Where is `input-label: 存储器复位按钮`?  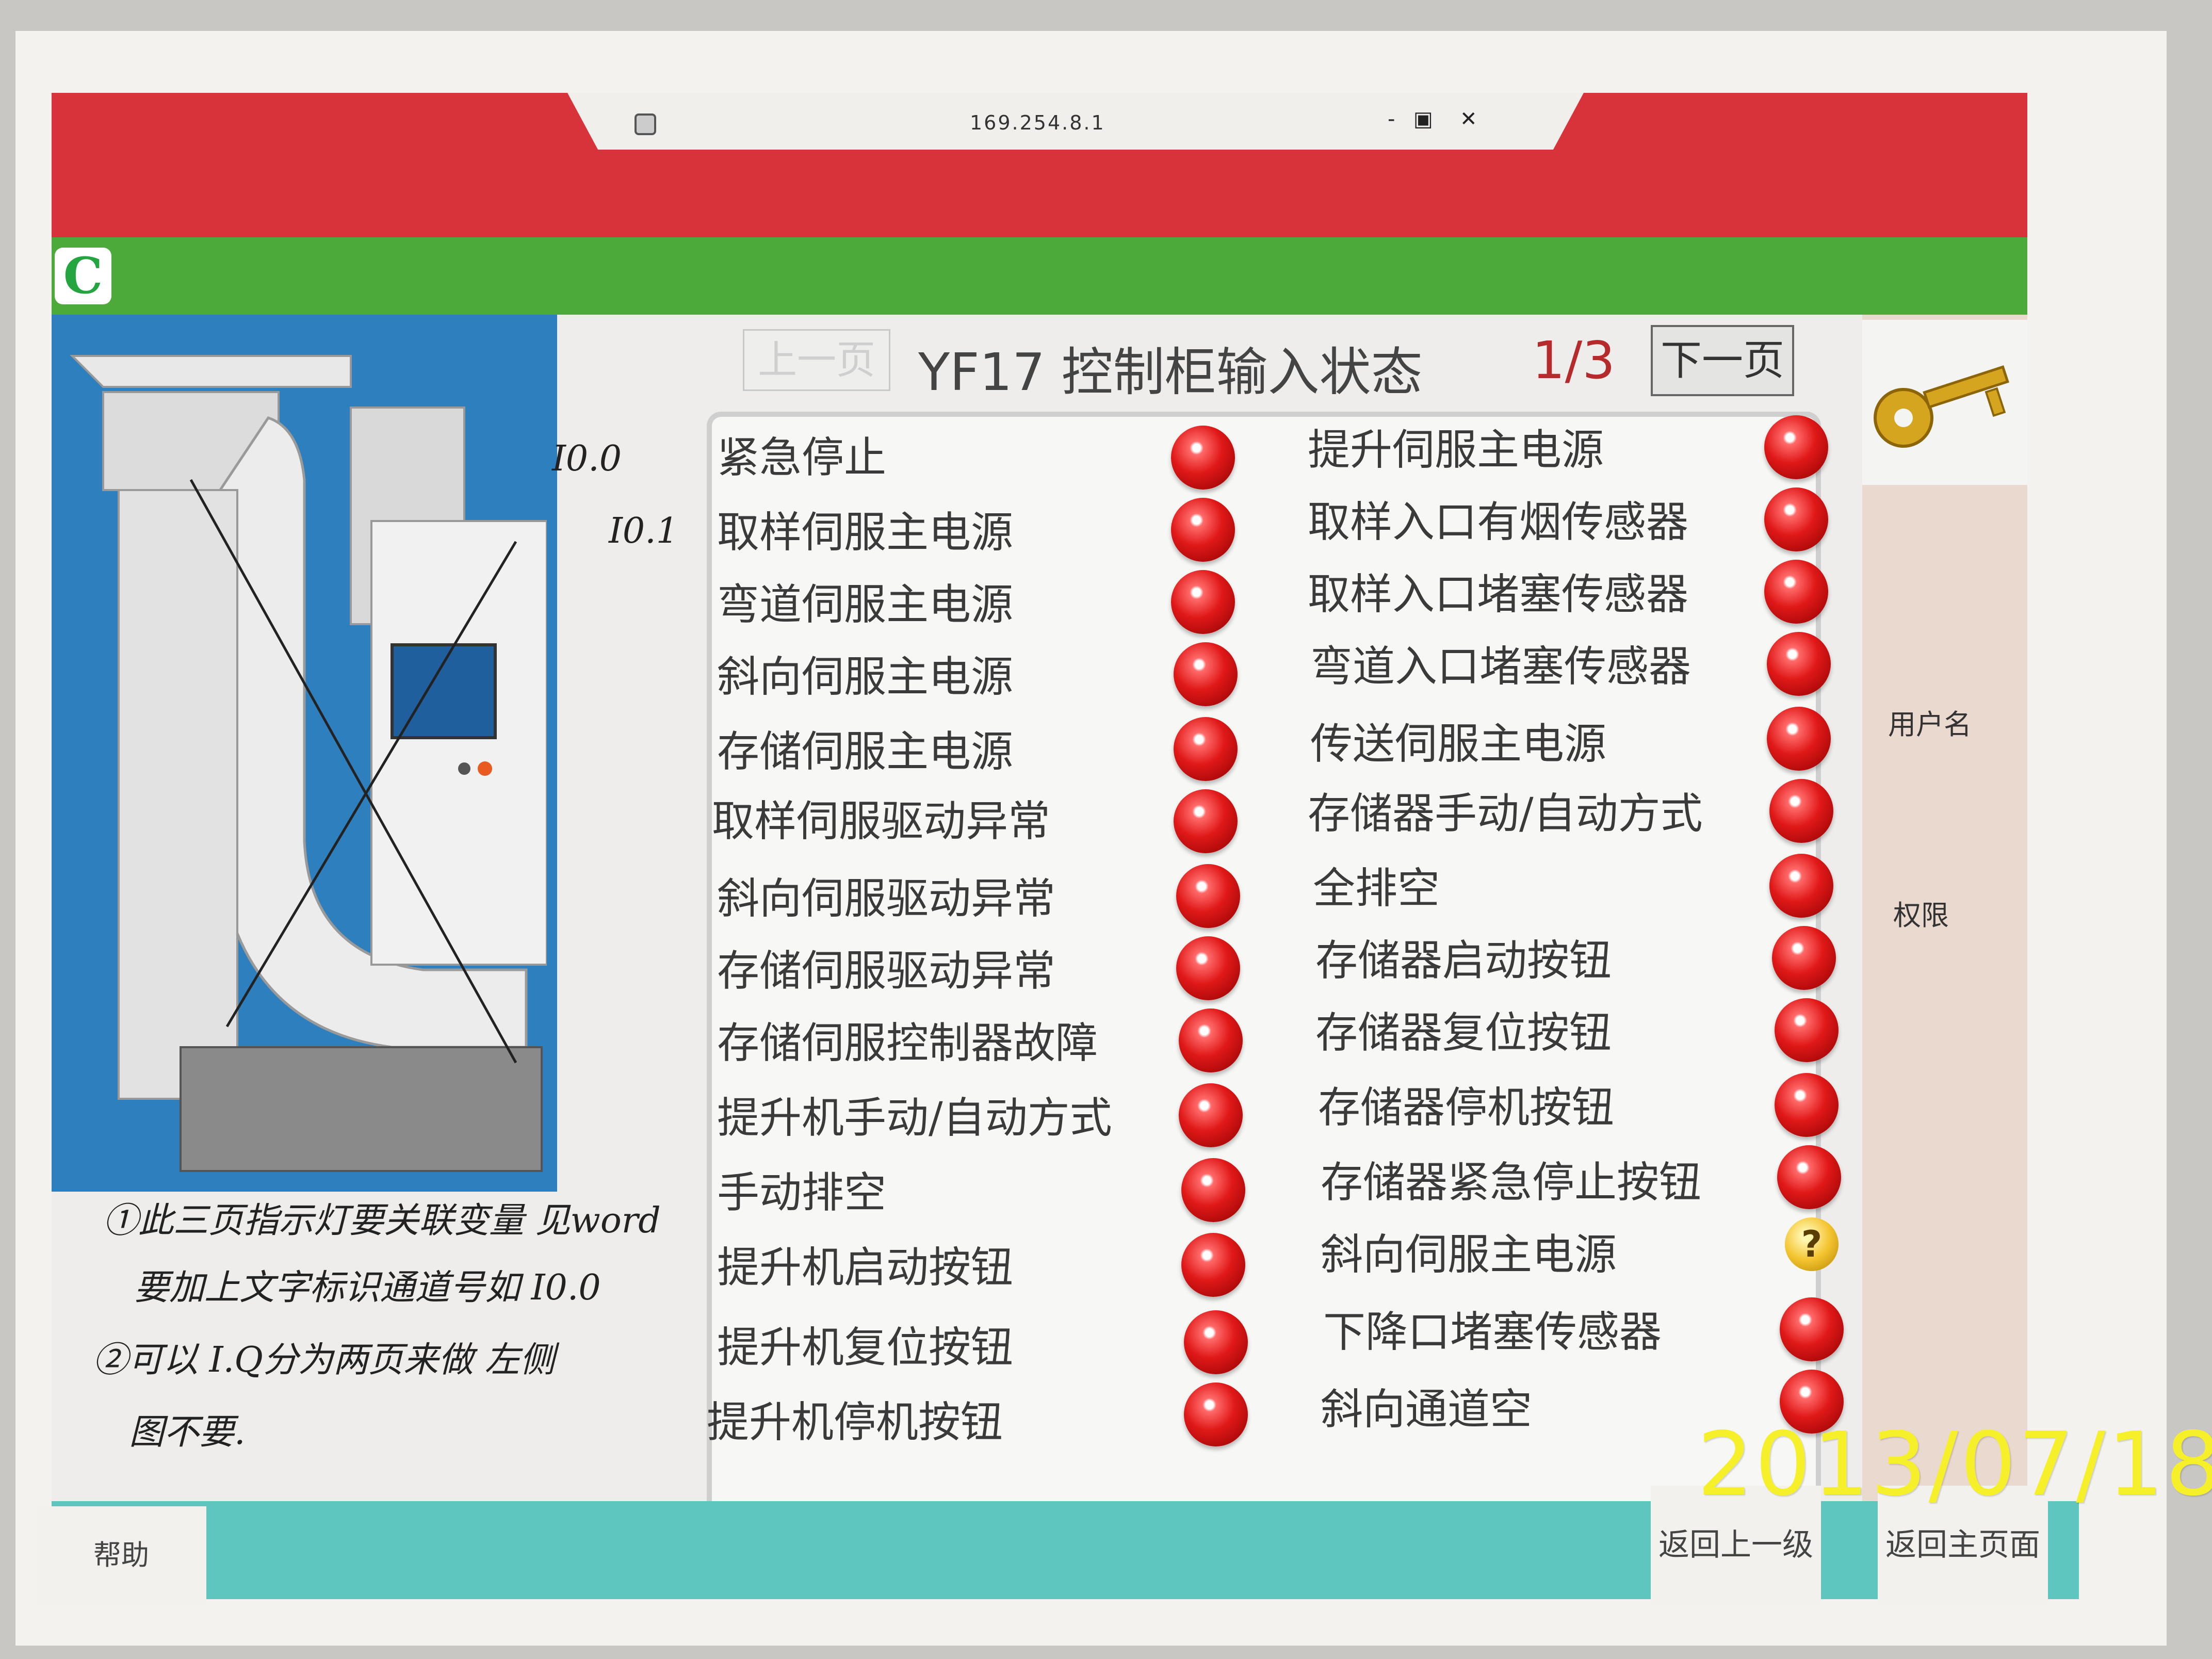
input-label: 存储器复位按钮 is located at coordinates (1463, 1033).